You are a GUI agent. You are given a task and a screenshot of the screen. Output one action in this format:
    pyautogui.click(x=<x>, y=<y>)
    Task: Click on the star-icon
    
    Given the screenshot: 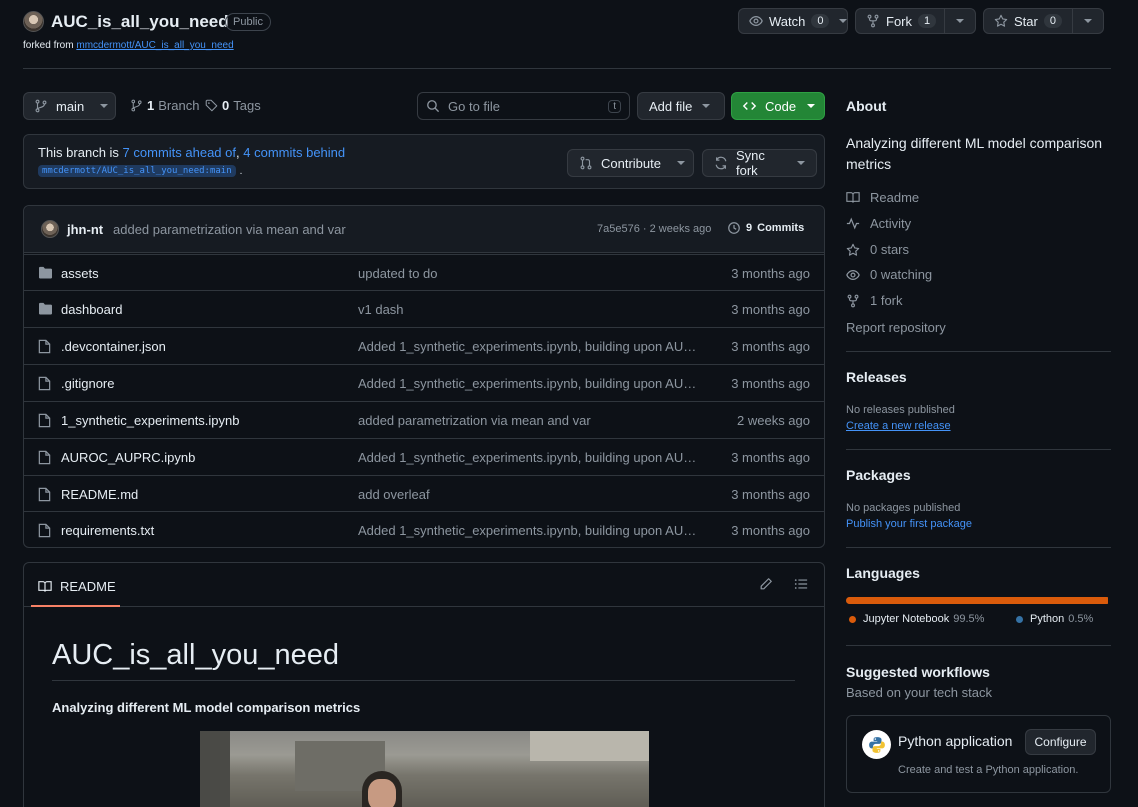 What is the action you would take?
    pyautogui.click(x=853, y=250)
    